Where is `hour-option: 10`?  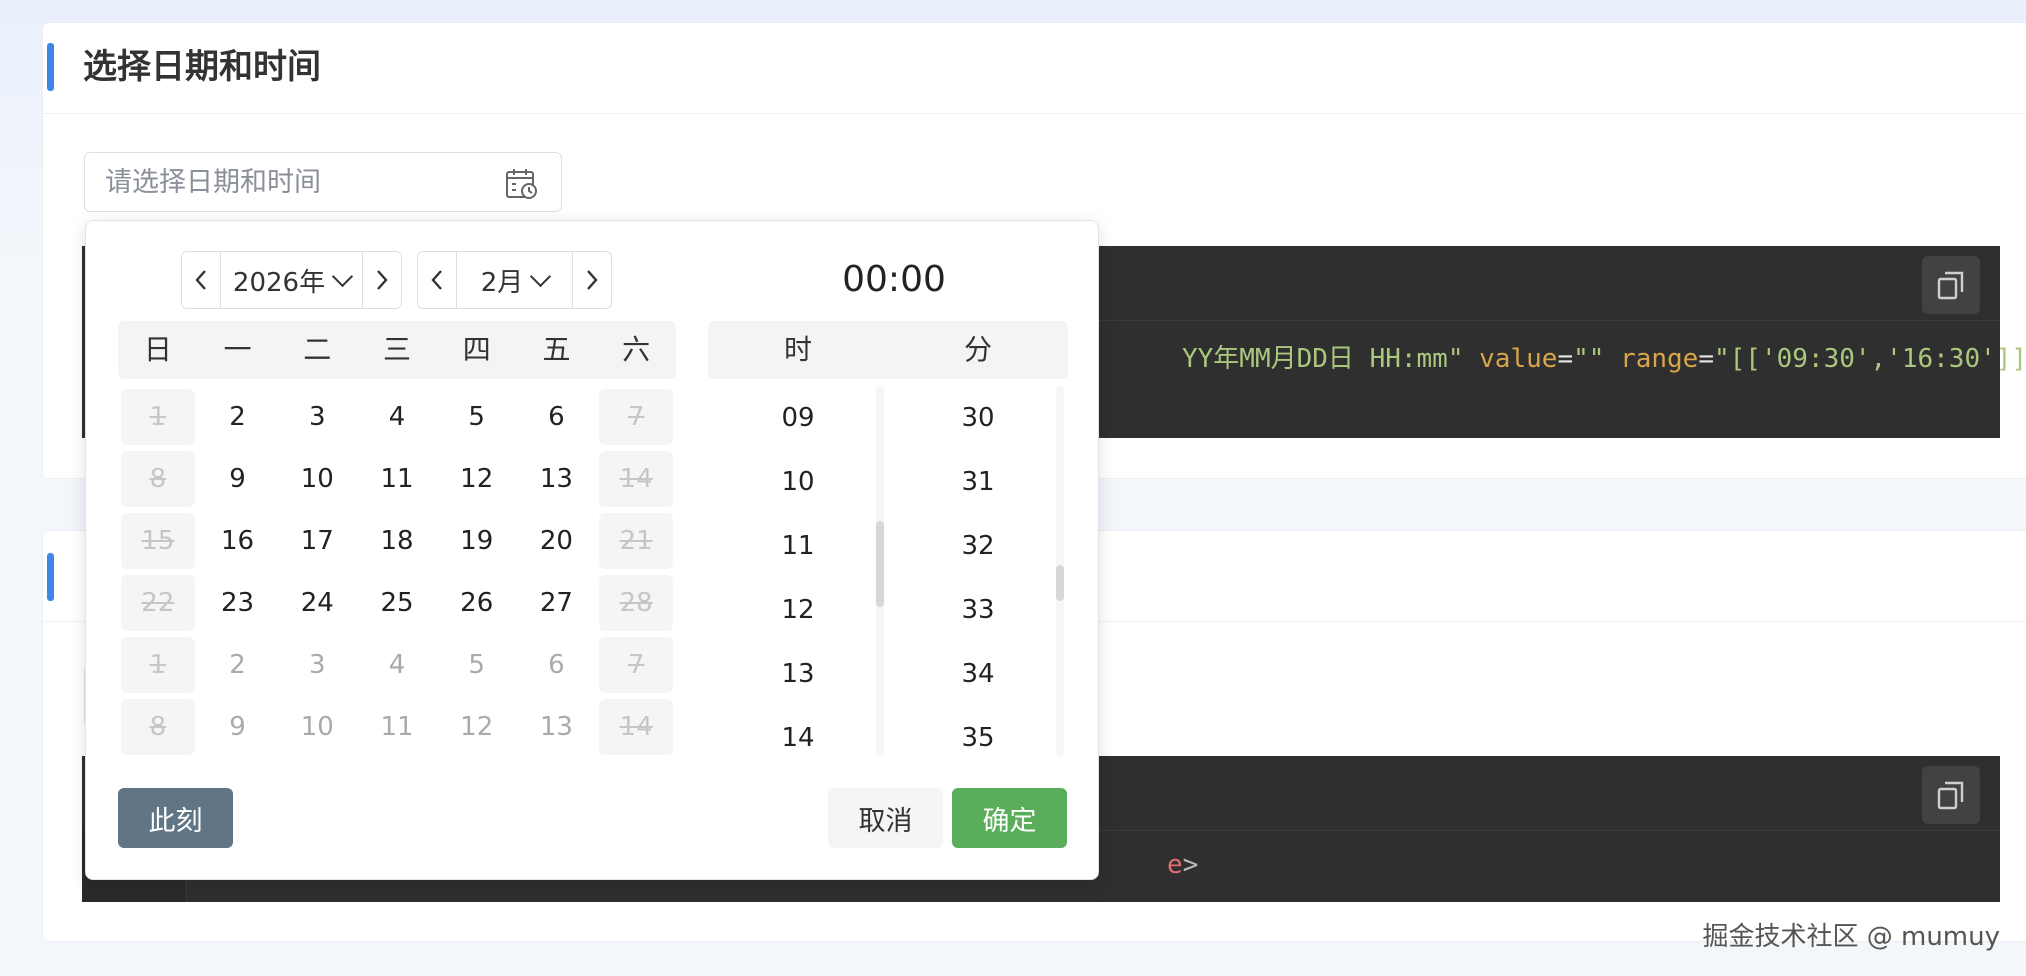
hour-option: 10 is located at coordinates (798, 482).